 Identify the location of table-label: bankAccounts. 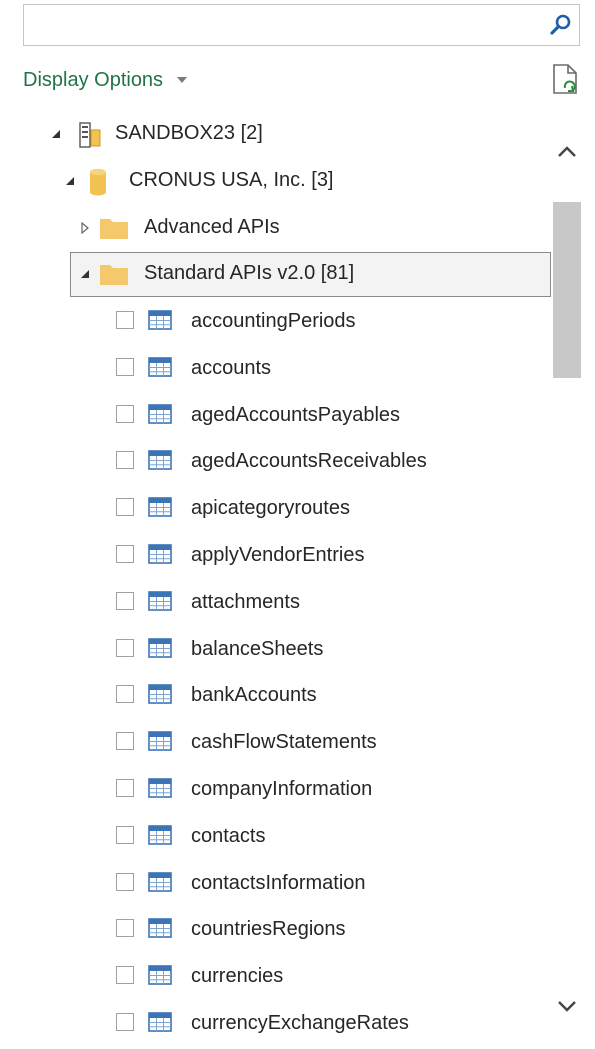
(254, 695).